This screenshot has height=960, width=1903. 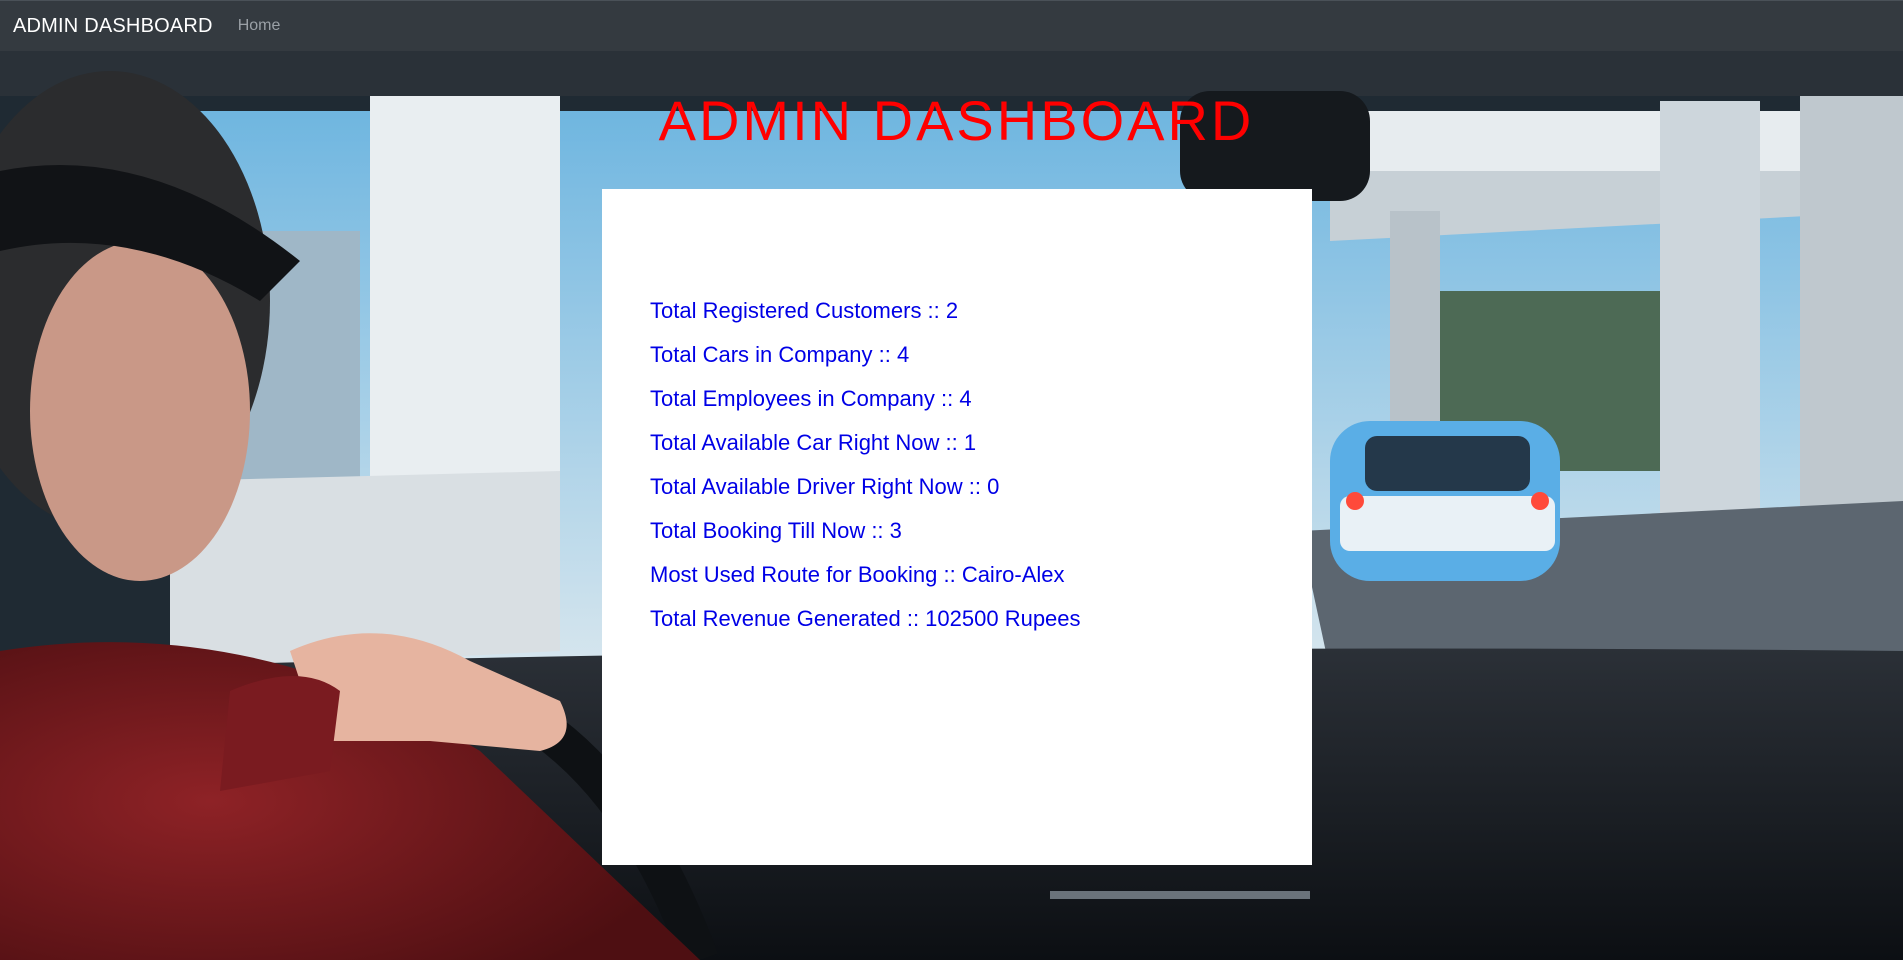 I want to click on navbar-brand: ADMIN DASHBOARD, so click(x=113, y=26).